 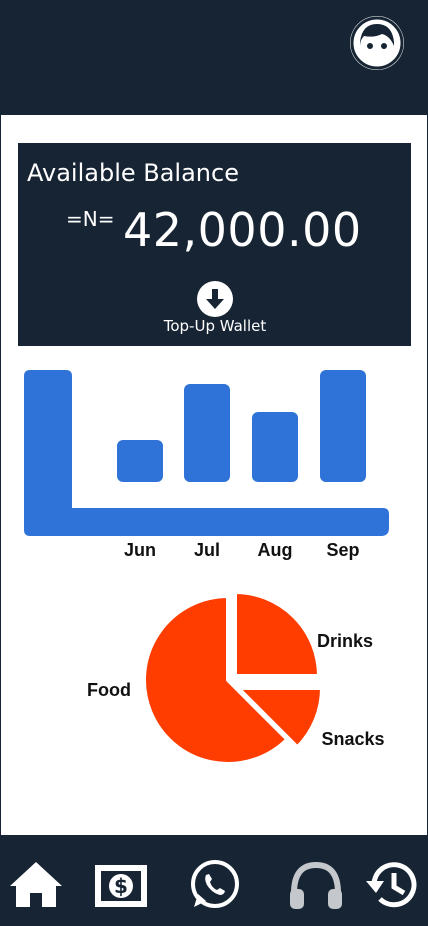 What do you see at coordinates (241, 426) in the screenshot?
I see `bar-group` at bounding box center [241, 426].